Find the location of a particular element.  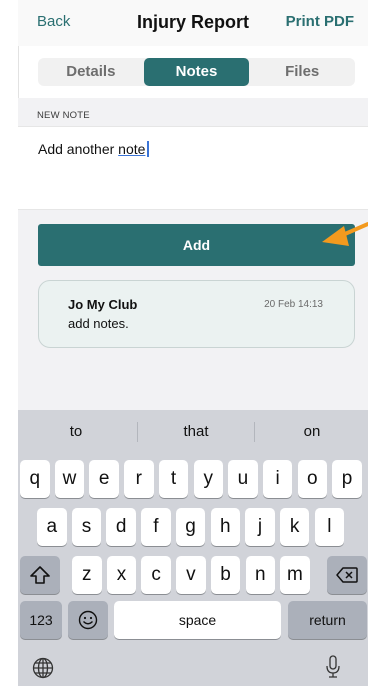

key-b: b is located at coordinates (225, 575).